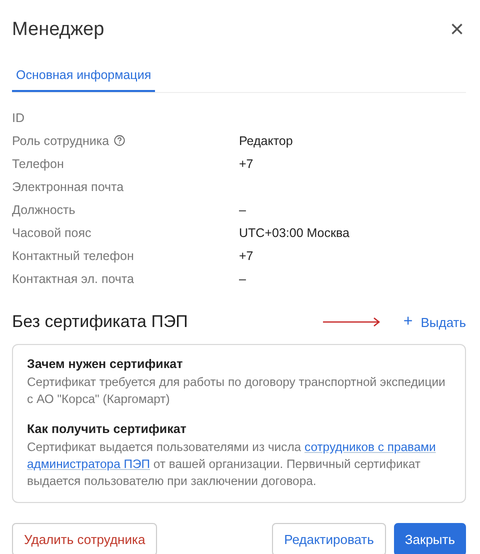 The height and width of the screenshot is (554, 480). I want to click on arrow-annotation, so click(352, 322).